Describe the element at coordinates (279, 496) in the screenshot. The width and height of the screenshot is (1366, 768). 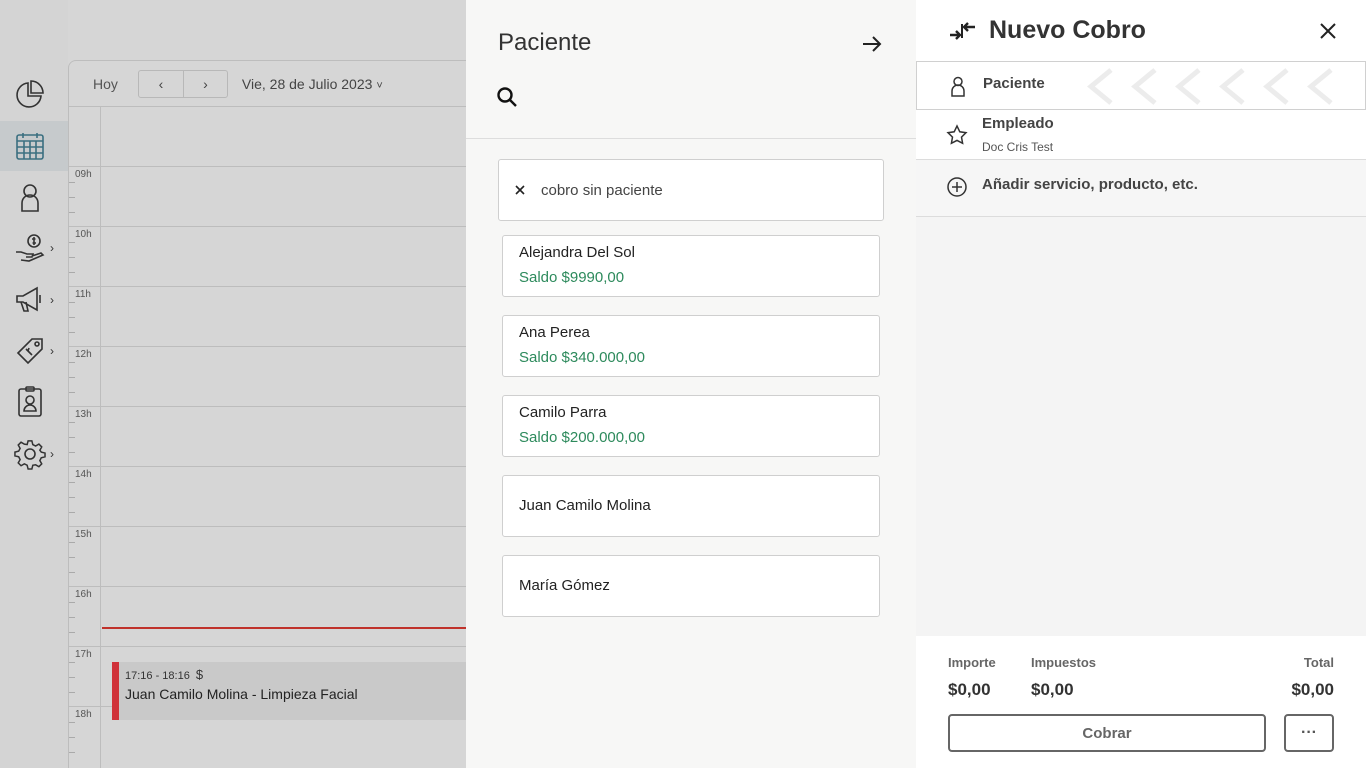
I see `hour-row: 14h` at that location.